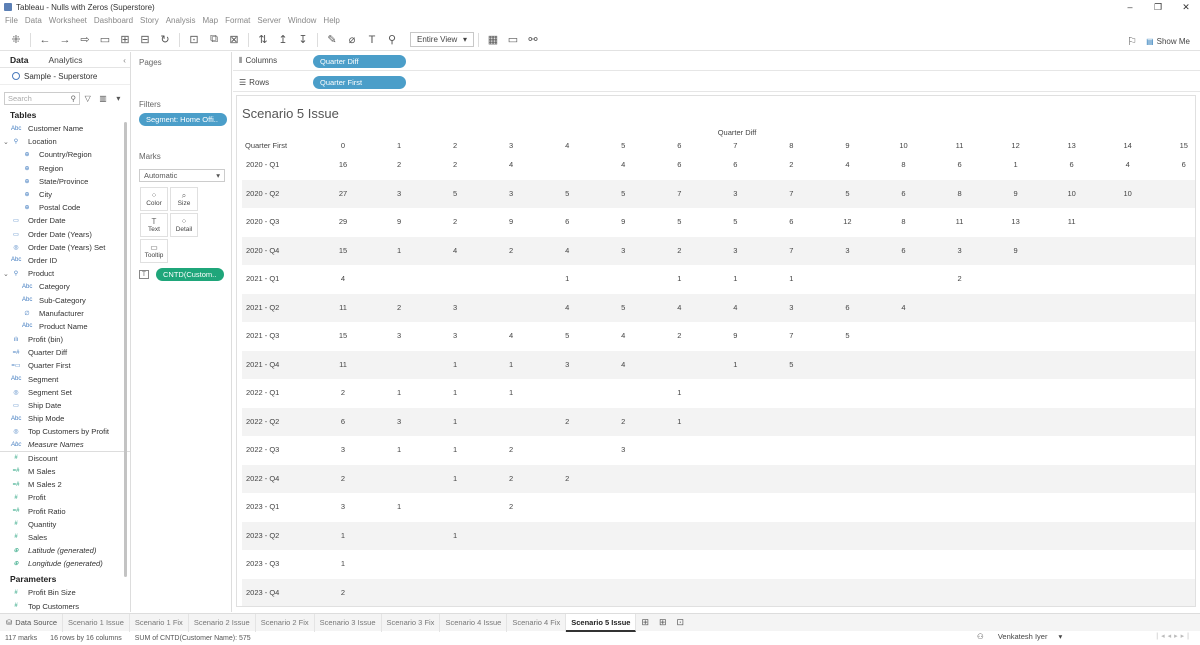  Describe the element at coordinates (343, 222) in the screenshot. I see `table-cell: 29` at that location.